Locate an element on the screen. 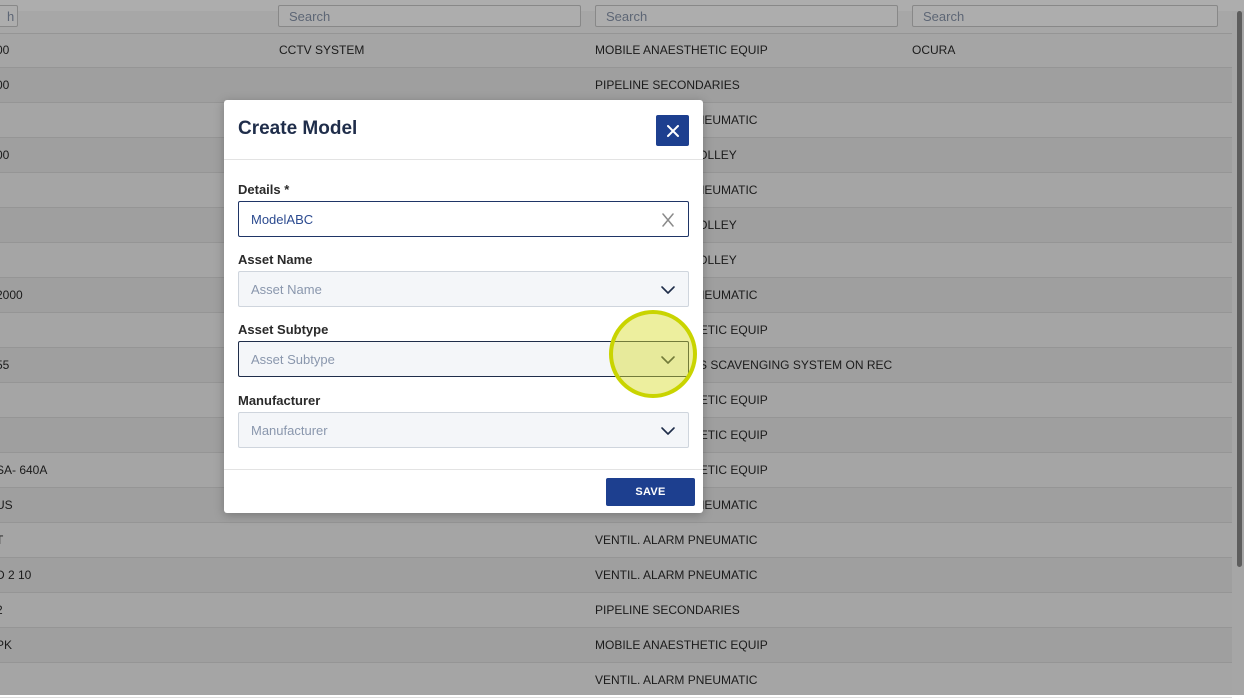  details-field: ModelABC is located at coordinates (463, 219).